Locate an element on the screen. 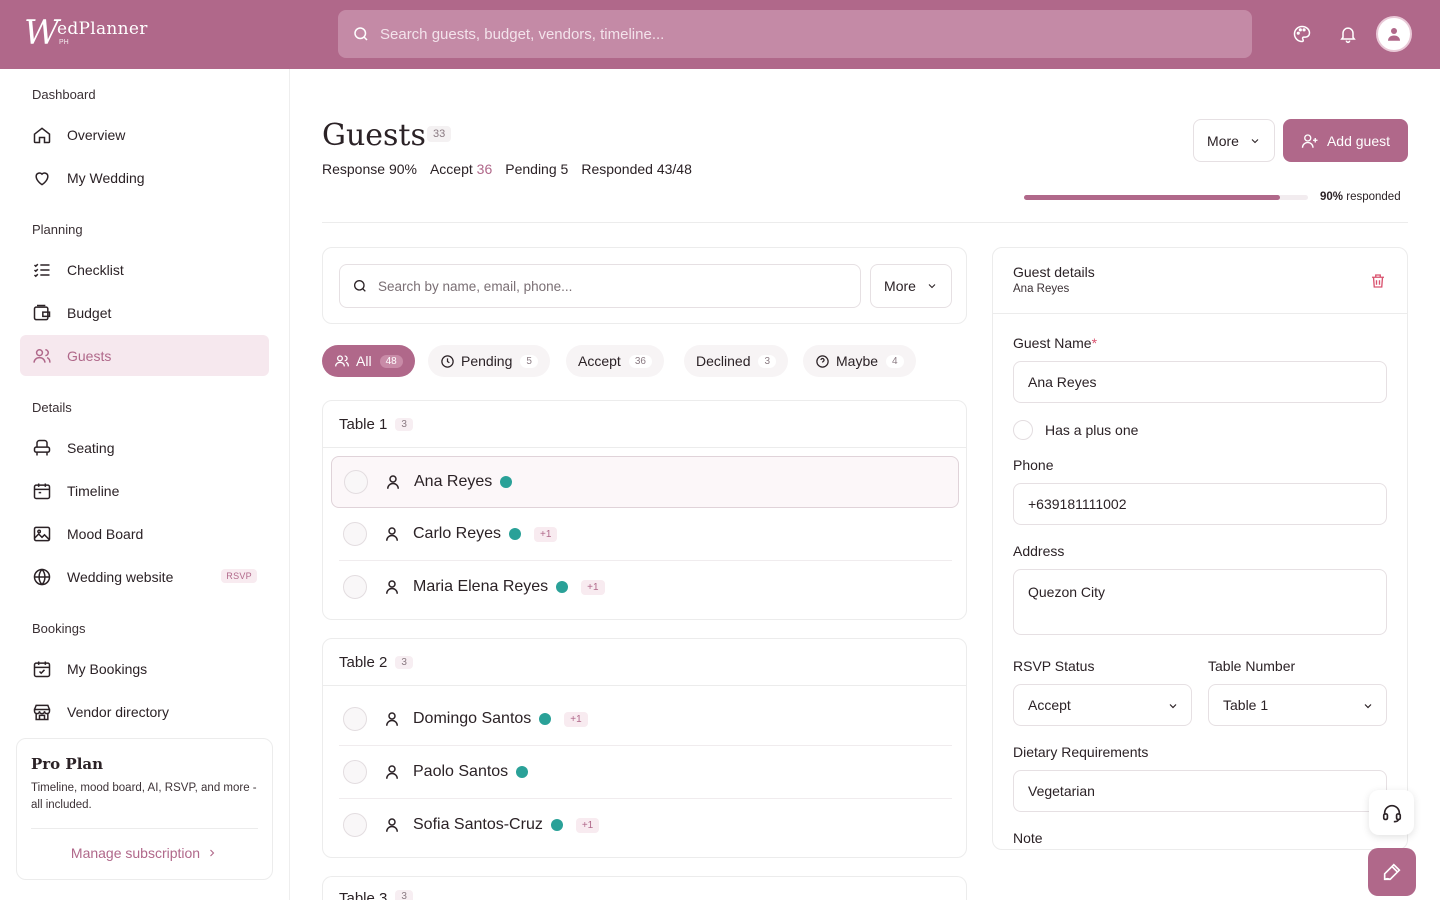 This screenshot has width=1440, height=900. dietary-input: Vegetarian is located at coordinates (1200, 791).